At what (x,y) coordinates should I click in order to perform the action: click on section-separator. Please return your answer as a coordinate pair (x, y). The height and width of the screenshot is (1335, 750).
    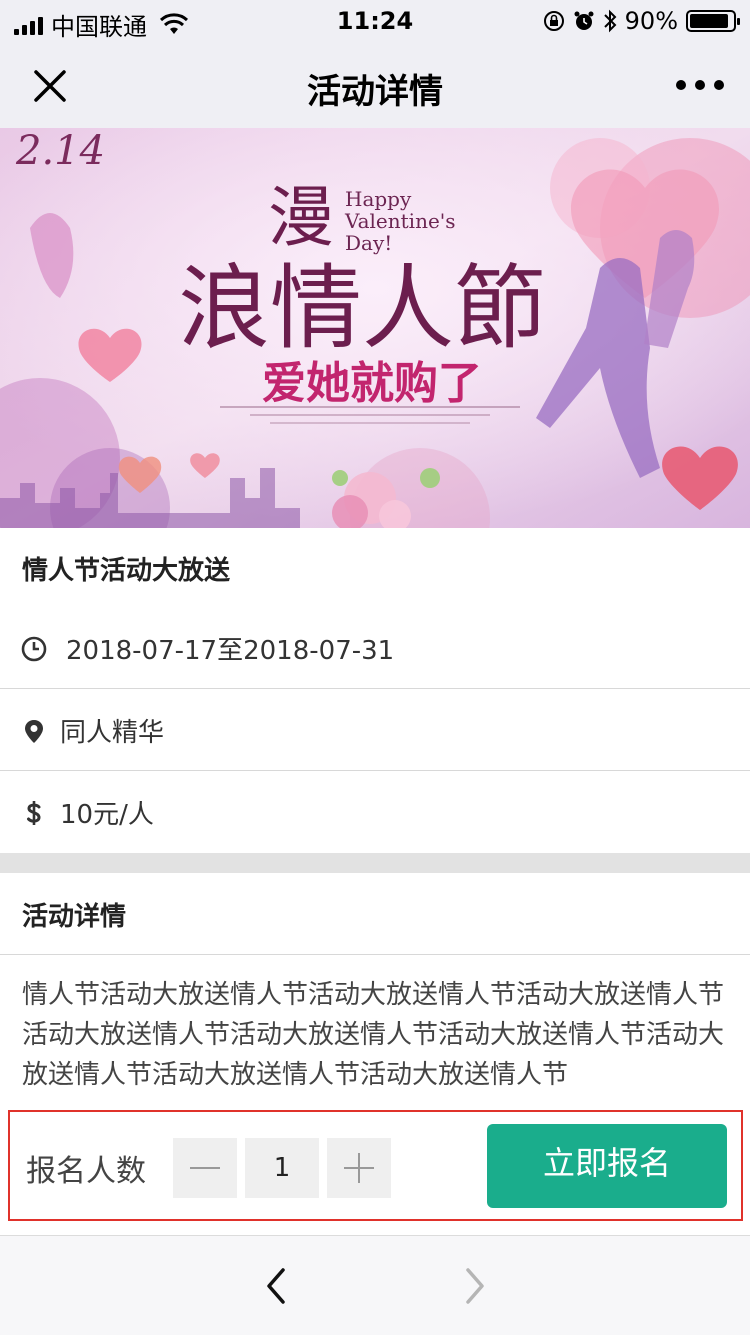
    Looking at the image, I should click on (375, 863).